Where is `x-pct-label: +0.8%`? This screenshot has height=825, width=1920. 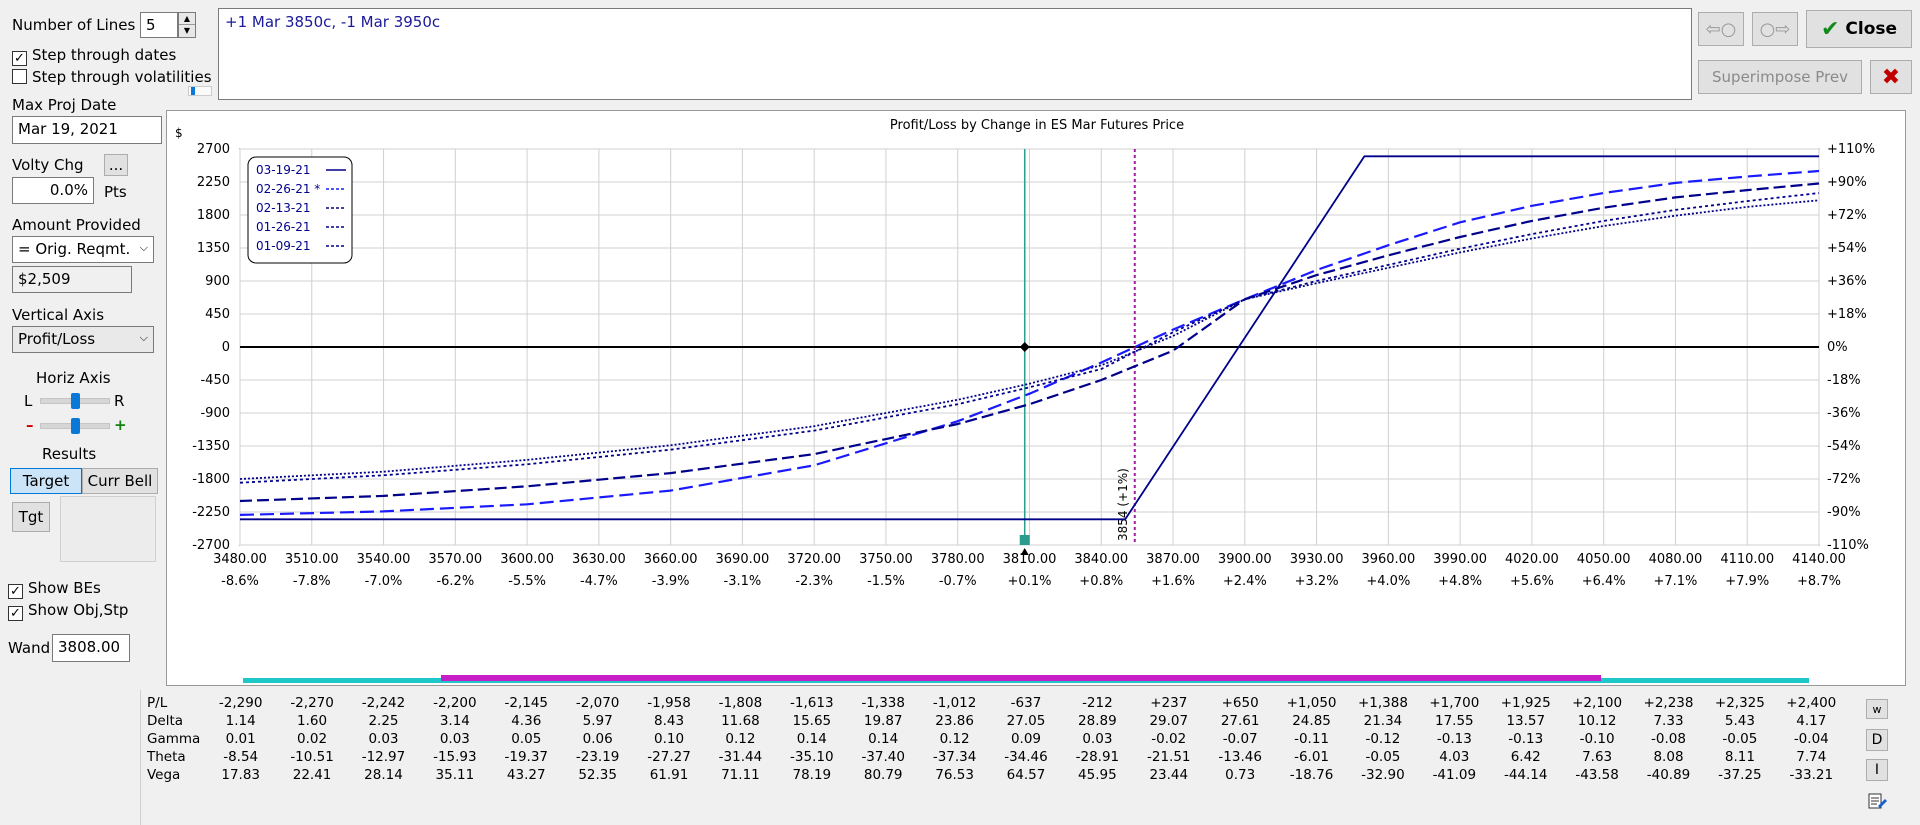 x-pct-label: +0.8% is located at coordinates (1101, 581).